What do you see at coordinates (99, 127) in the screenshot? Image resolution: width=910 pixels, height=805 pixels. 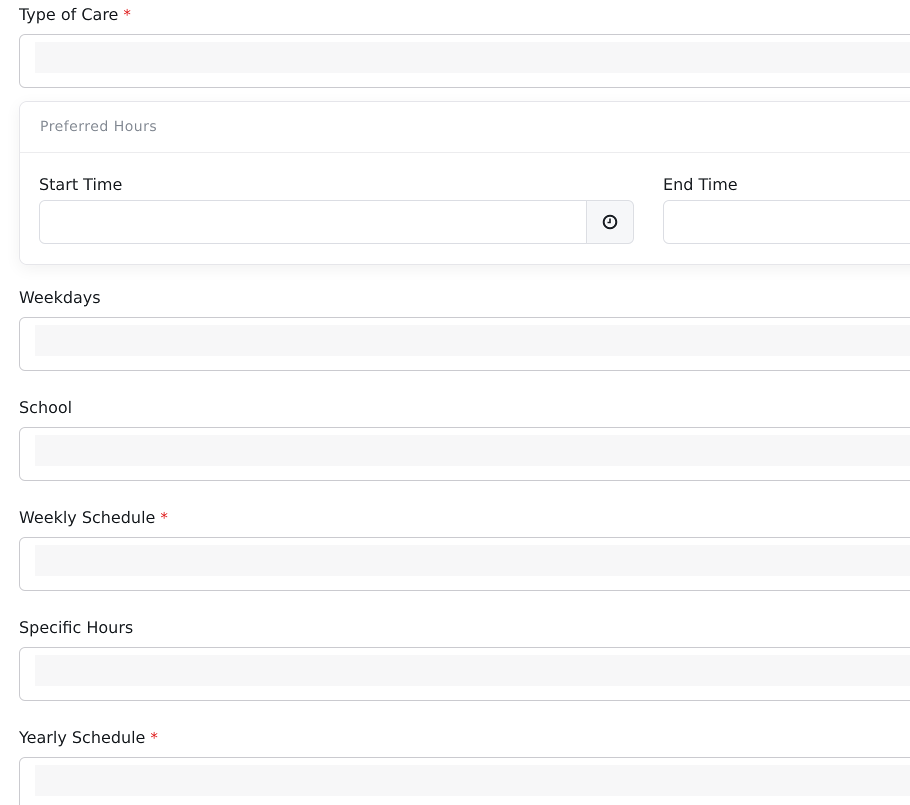 I see `card-title: Preferred Hours` at bounding box center [99, 127].